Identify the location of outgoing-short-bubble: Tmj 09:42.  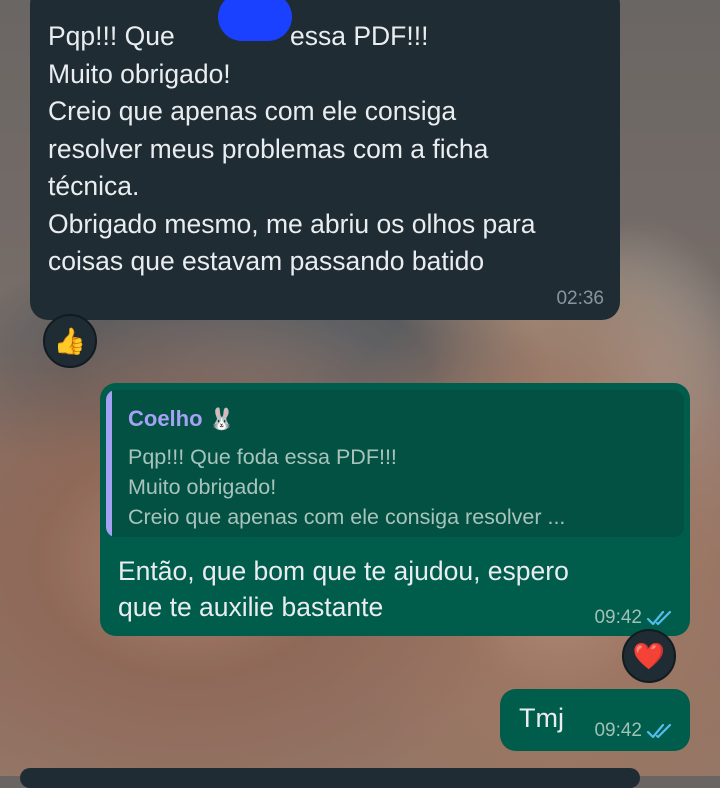
(595, 720).